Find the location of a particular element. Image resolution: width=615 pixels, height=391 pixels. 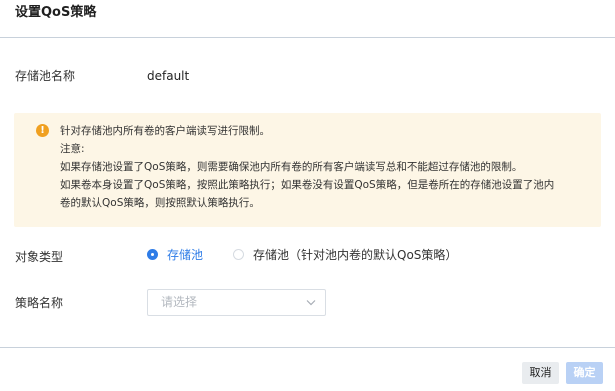

policy-select-placeholder: 请选择 is located at coordinates (179, 302).